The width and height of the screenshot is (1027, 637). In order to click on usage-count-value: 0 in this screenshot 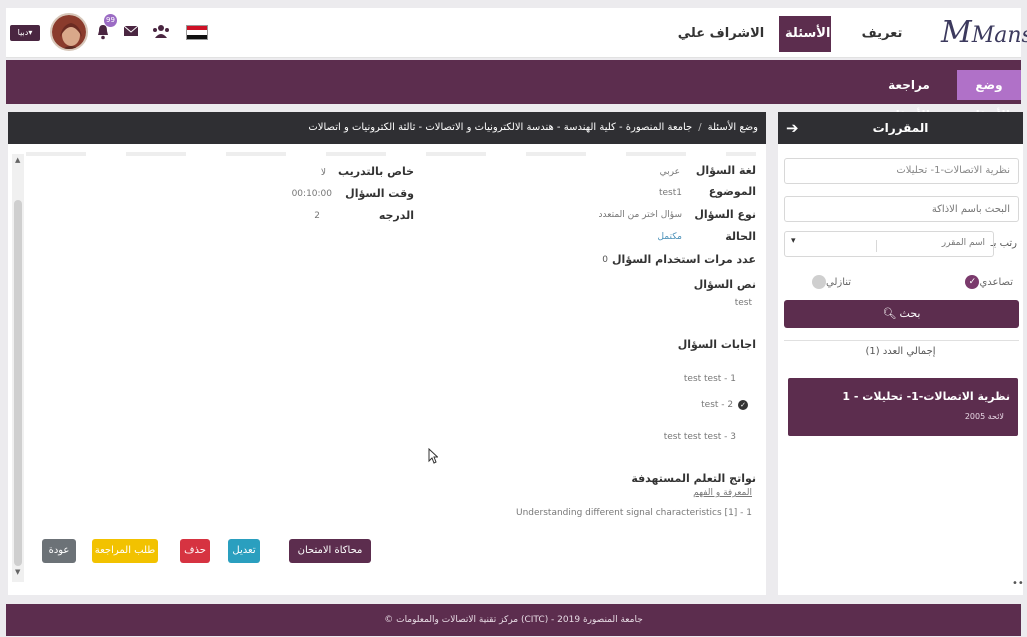, I will do `click(605, 260)`.